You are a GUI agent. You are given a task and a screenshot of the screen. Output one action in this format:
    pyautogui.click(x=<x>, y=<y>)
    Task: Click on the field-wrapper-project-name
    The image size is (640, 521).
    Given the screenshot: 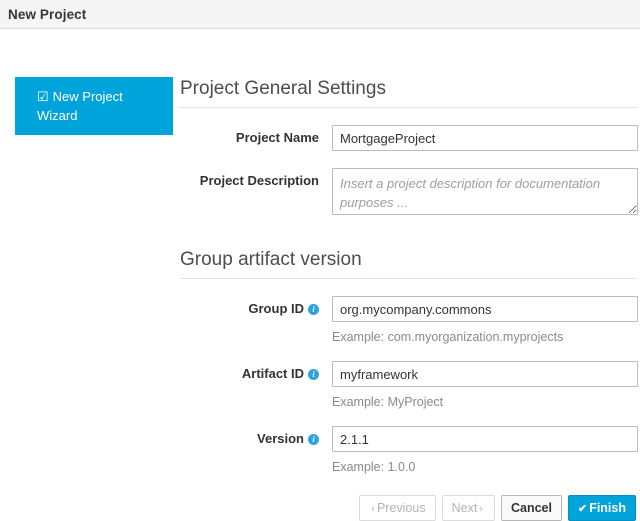 What is the action you would take?
    pyautogui.click(x=485, y=138)
    